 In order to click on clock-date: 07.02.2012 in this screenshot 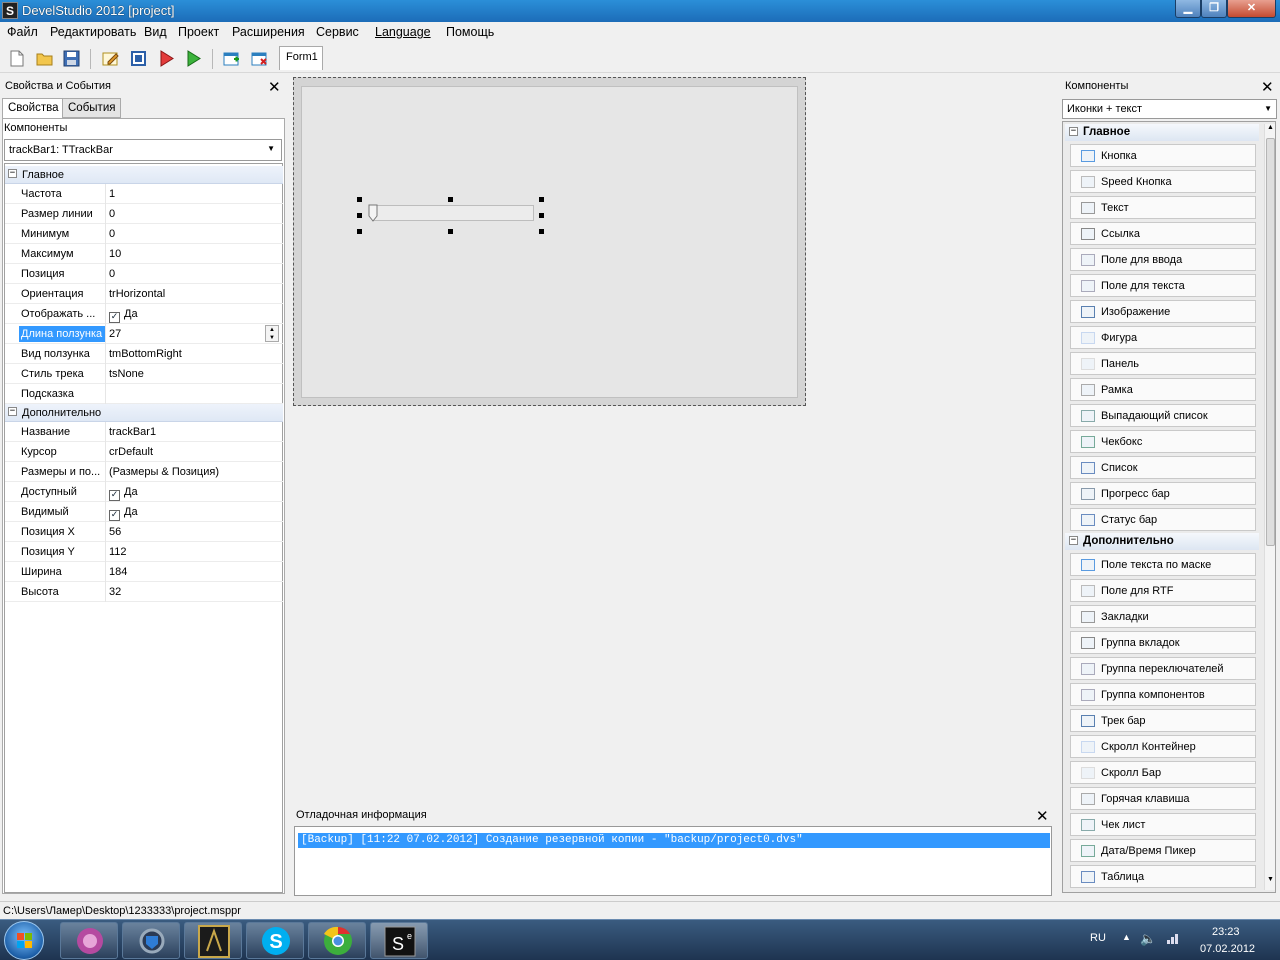, I will do `click(1227, 949)`.